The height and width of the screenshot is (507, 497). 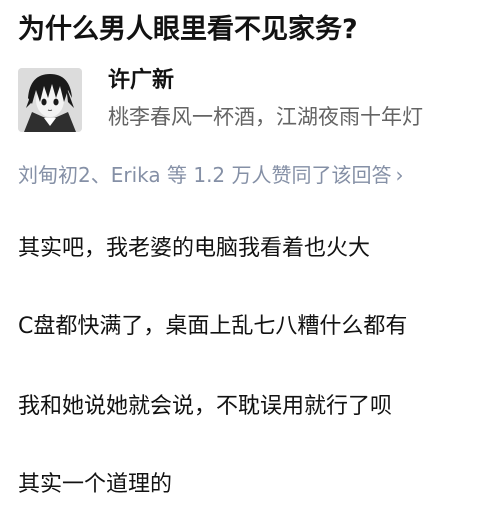 I want to click on answer-paragraph: C盘都快满了，桌面上乱七八糟什么都有, so click(x=213, y=326).